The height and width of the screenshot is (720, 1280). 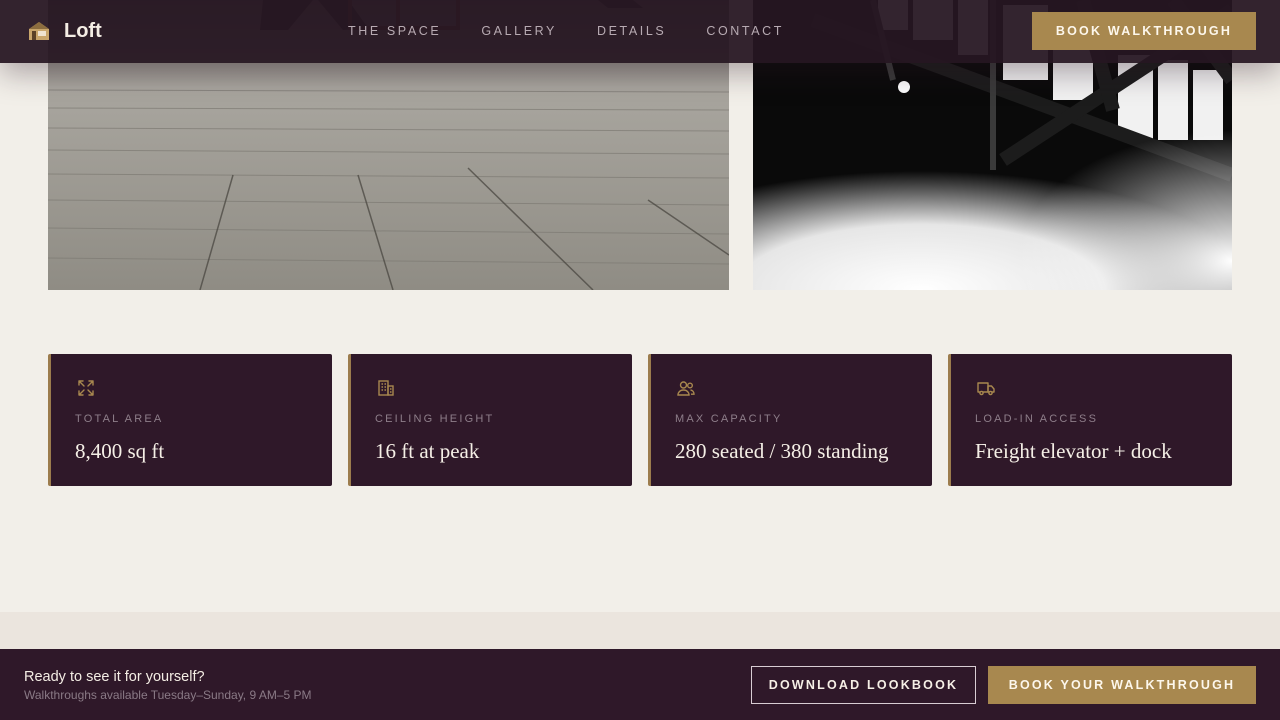 I want to click on nav-link-contact: CONTACT, so click(x=745, y=31).